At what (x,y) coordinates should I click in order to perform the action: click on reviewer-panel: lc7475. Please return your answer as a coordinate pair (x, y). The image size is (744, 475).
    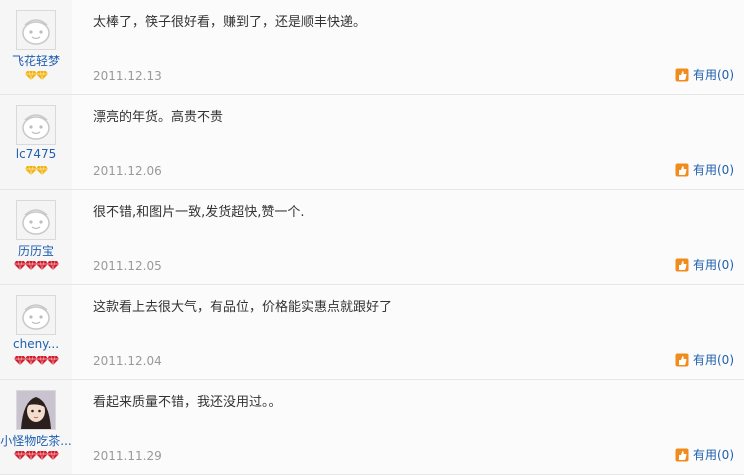
    Looking at the image, I should click on (36, 142).